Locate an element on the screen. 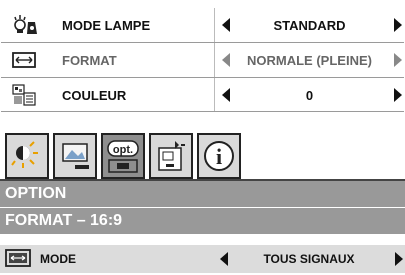 The height and width of the screenshot is (275, 405). setting-value-selector: TOUS SIGNAUX is located at coordinates (309, 259).